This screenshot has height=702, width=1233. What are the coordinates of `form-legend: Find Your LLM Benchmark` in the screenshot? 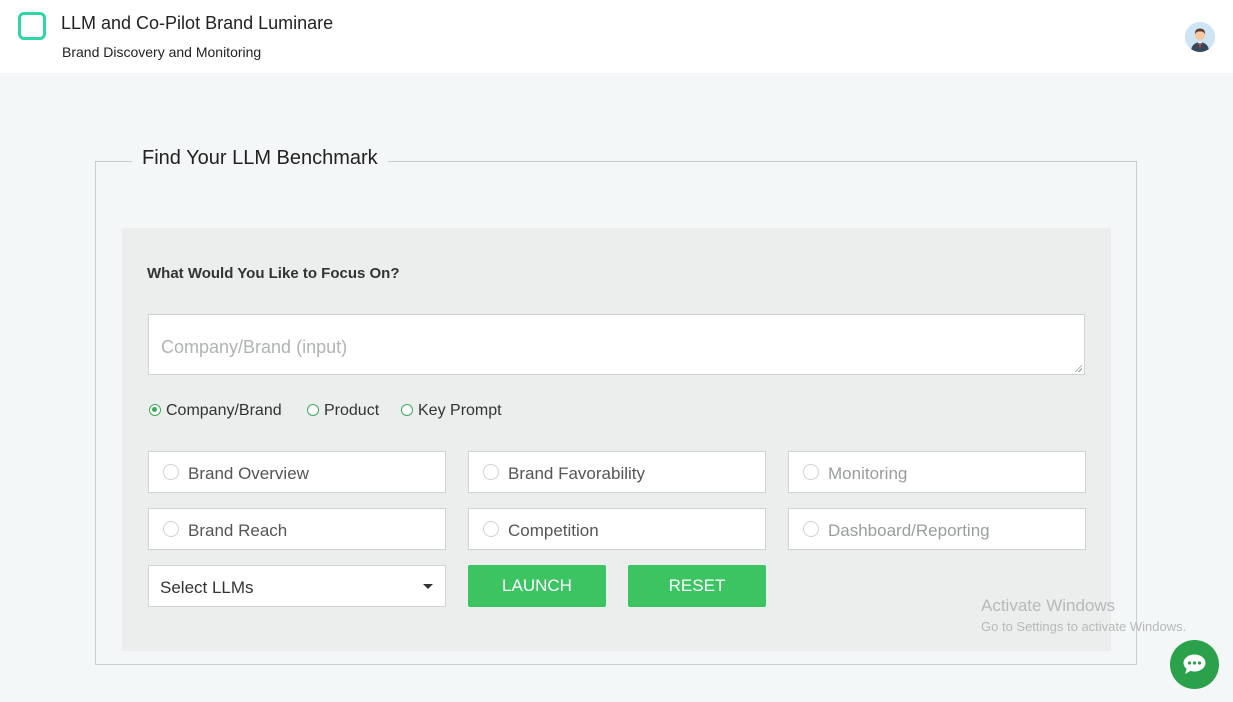 It's located at (260, 158).